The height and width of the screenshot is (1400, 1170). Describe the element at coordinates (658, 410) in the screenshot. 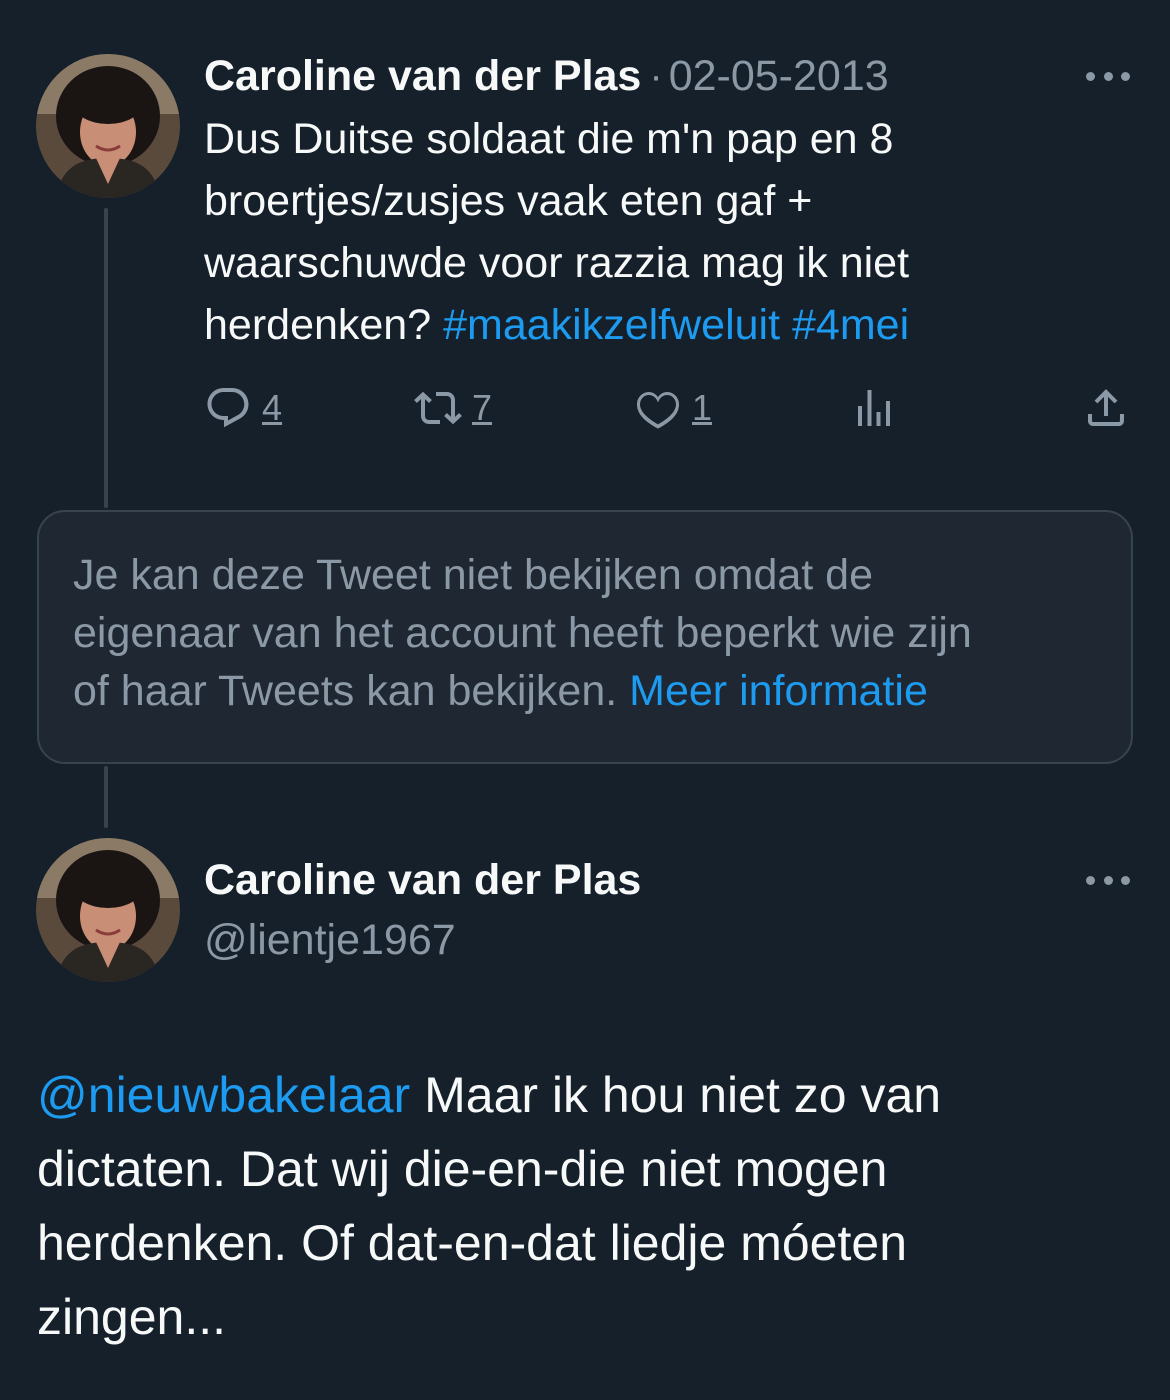

I see `heart-icon` at that location.